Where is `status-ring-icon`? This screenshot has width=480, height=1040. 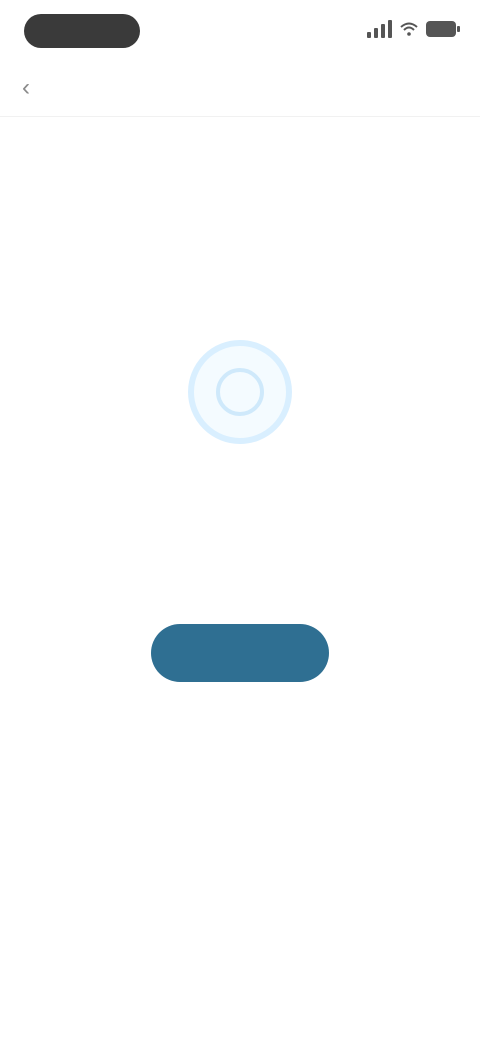
status-ring-icon is located at coordinates (240, 392).